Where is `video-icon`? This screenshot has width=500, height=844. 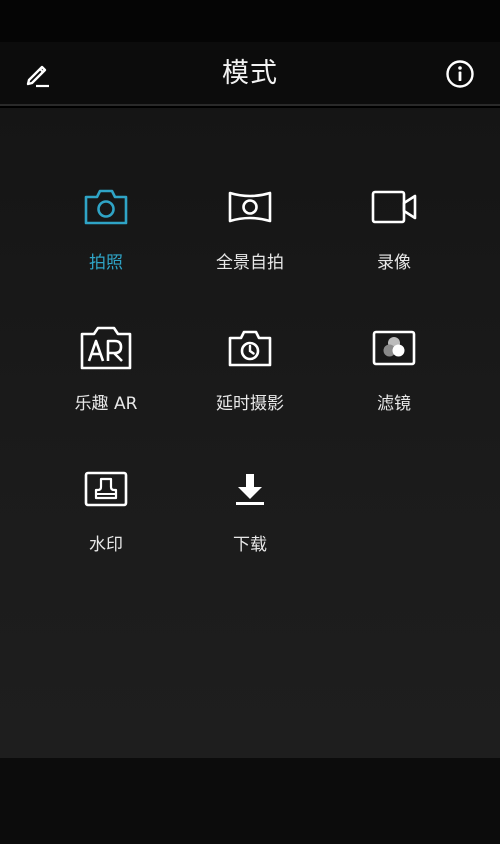
video-icon is located at coordinates (394, 207).